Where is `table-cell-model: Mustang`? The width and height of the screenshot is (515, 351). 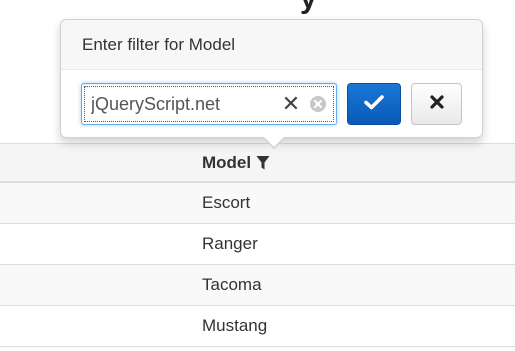 table-cell-model: Mustang is located at coordinates (235, 325).